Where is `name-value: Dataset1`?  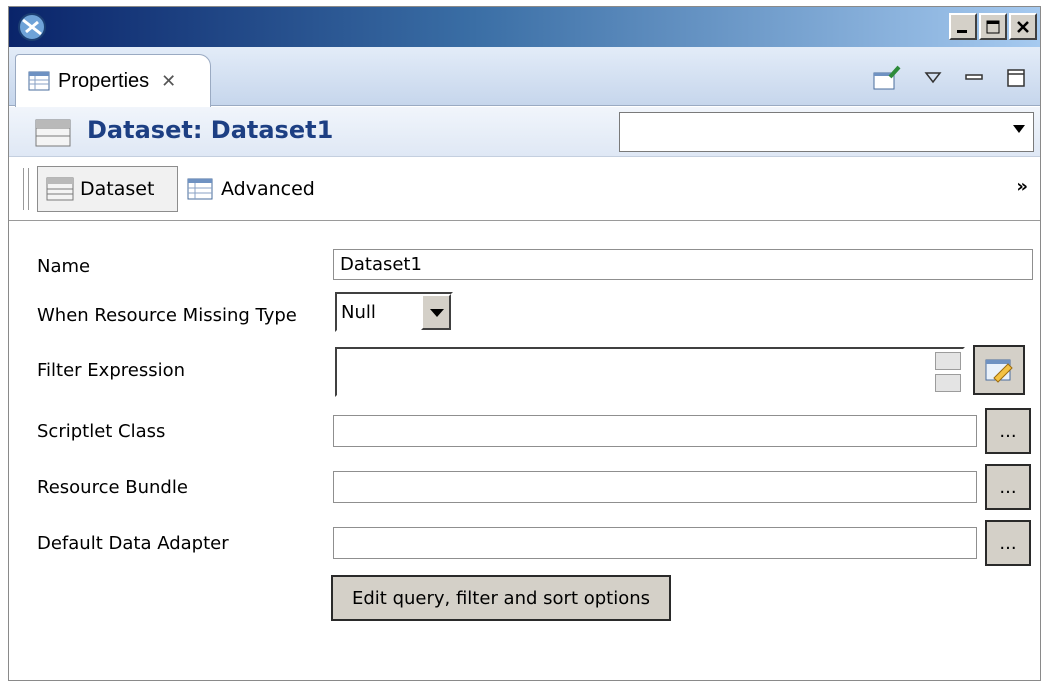 name-value: Dataset1 is located at coordinates (381, 264).